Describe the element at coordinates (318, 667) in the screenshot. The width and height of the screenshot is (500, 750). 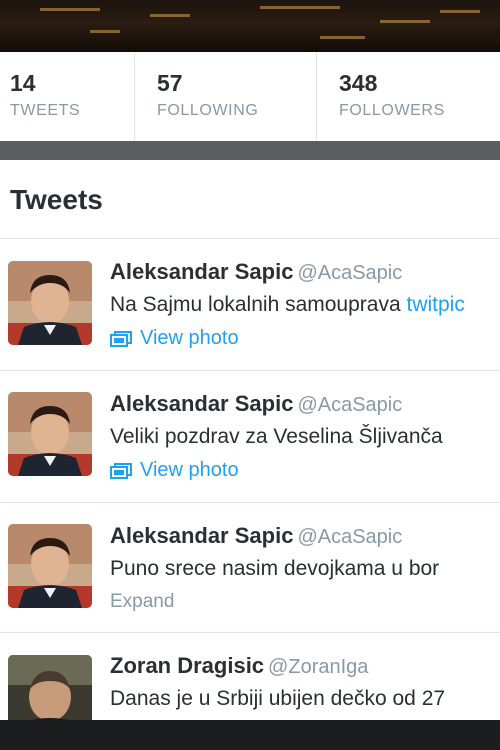
I see `tweet-author-handle: @ZoranIga` at that location.